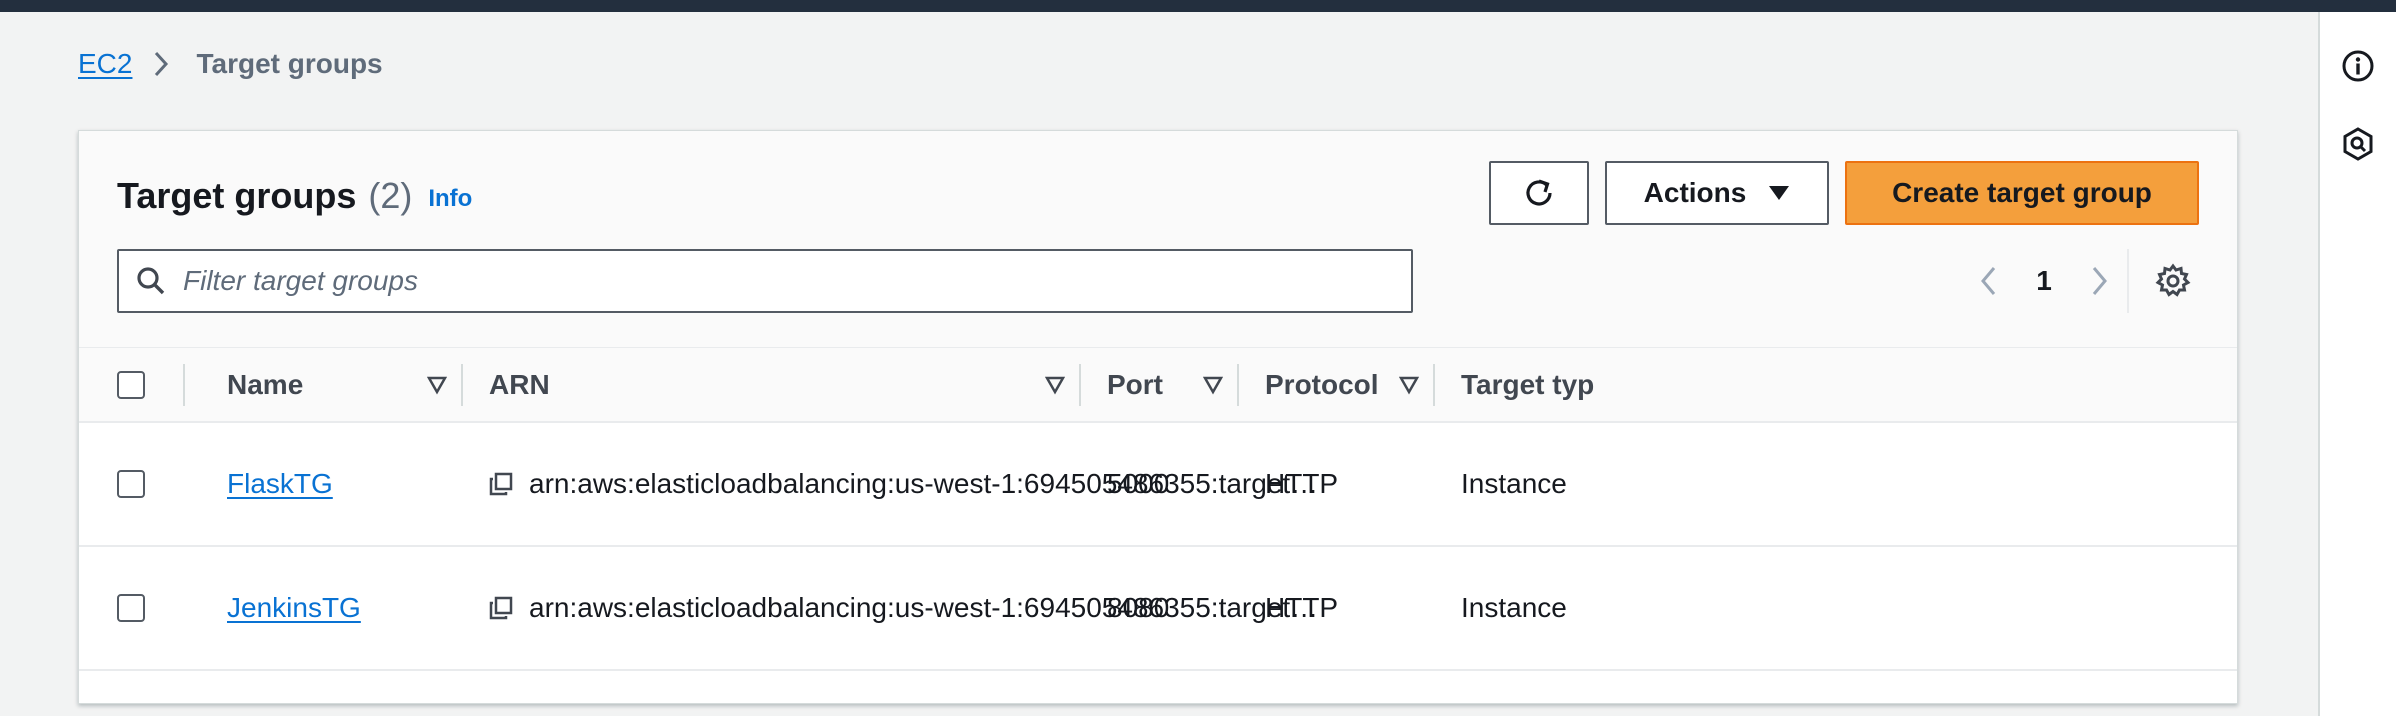 The image size is (2396, 716). Describe the element at coordinates (390, 195) in the screenshot. I see `title-count: (2)` at that location.